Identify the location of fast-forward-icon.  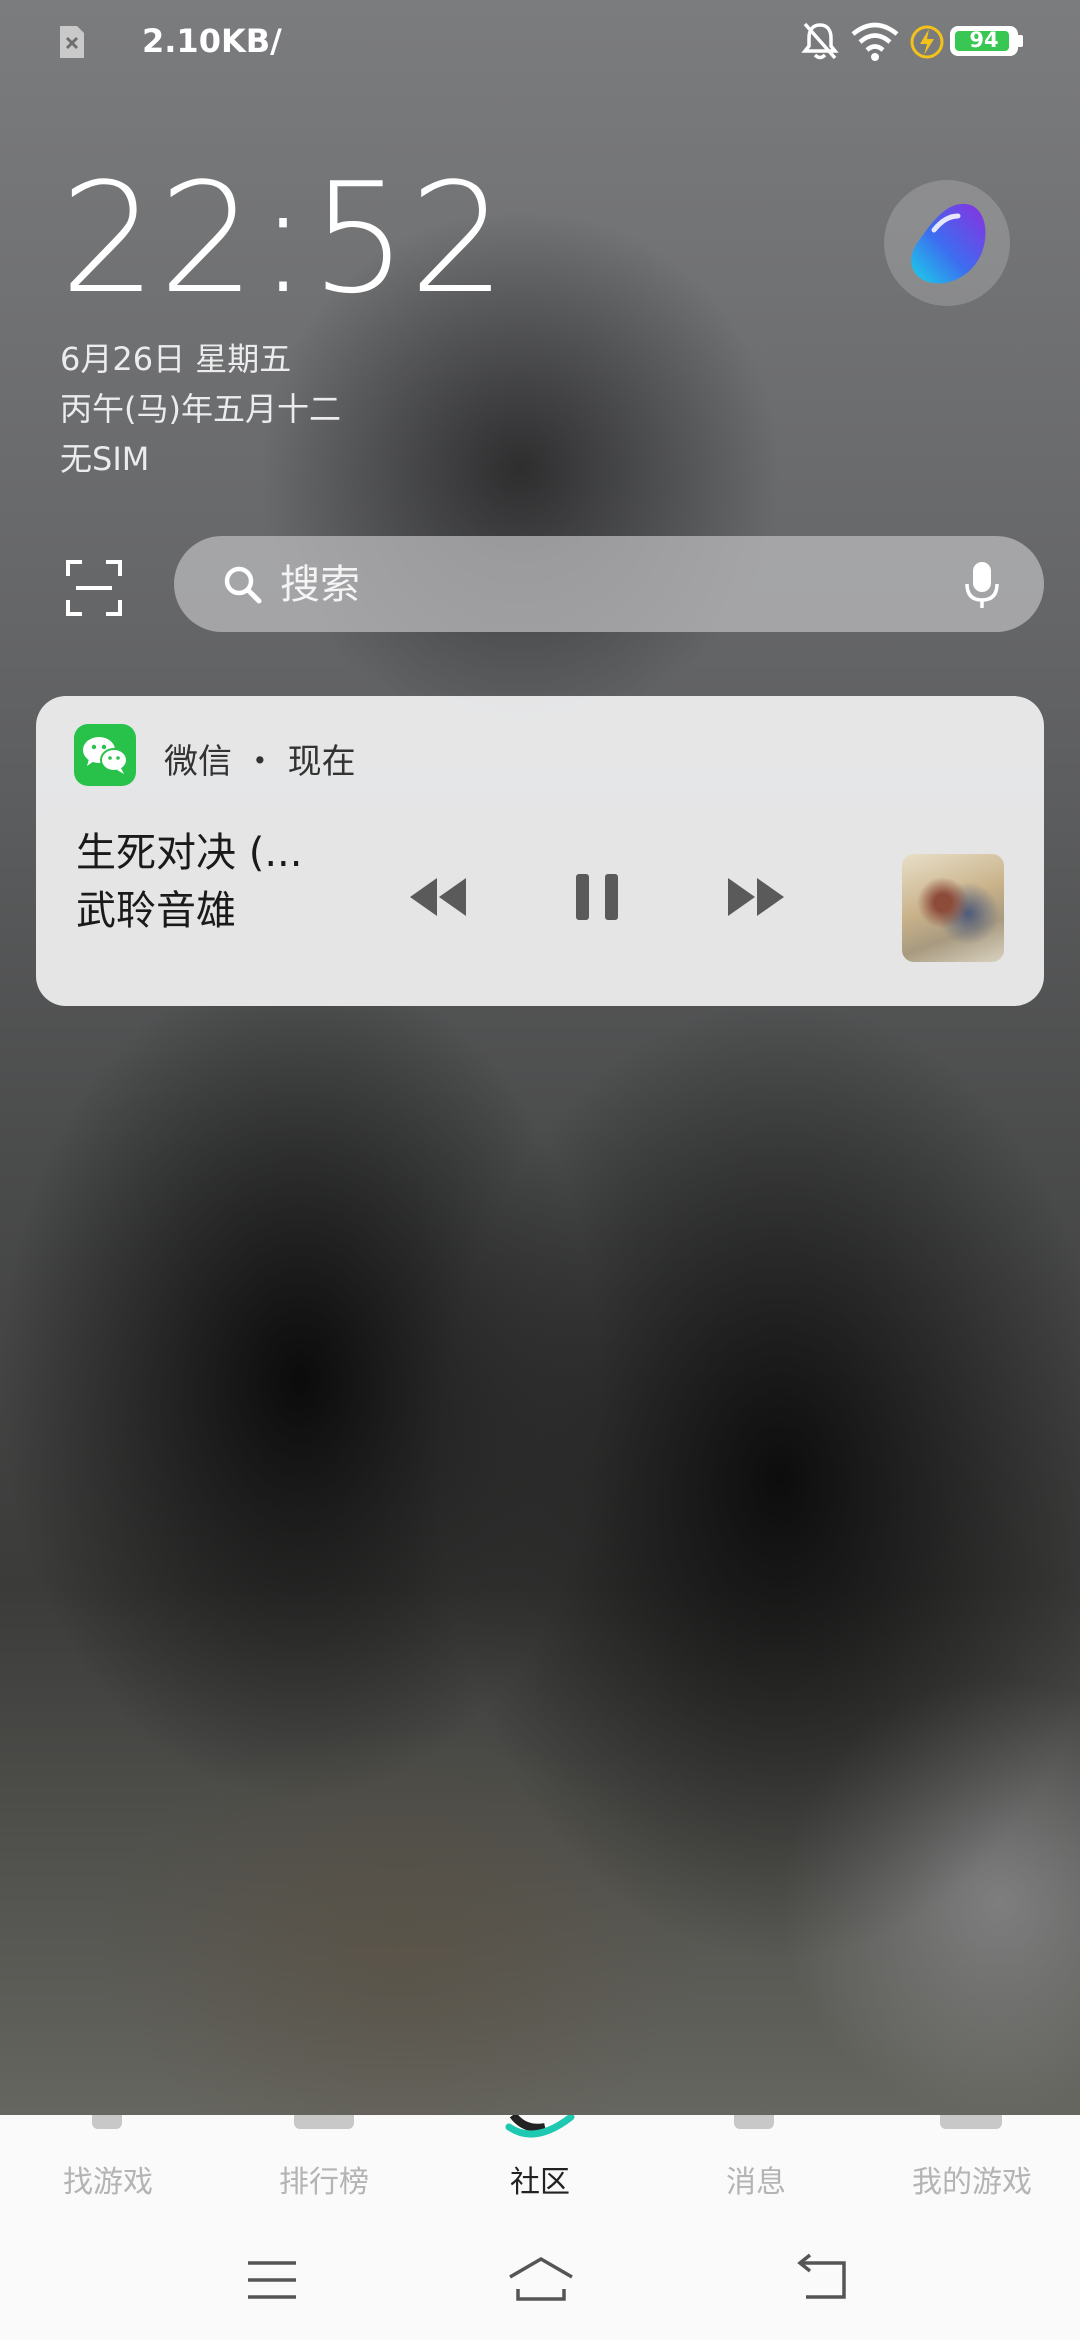
(755, 897).